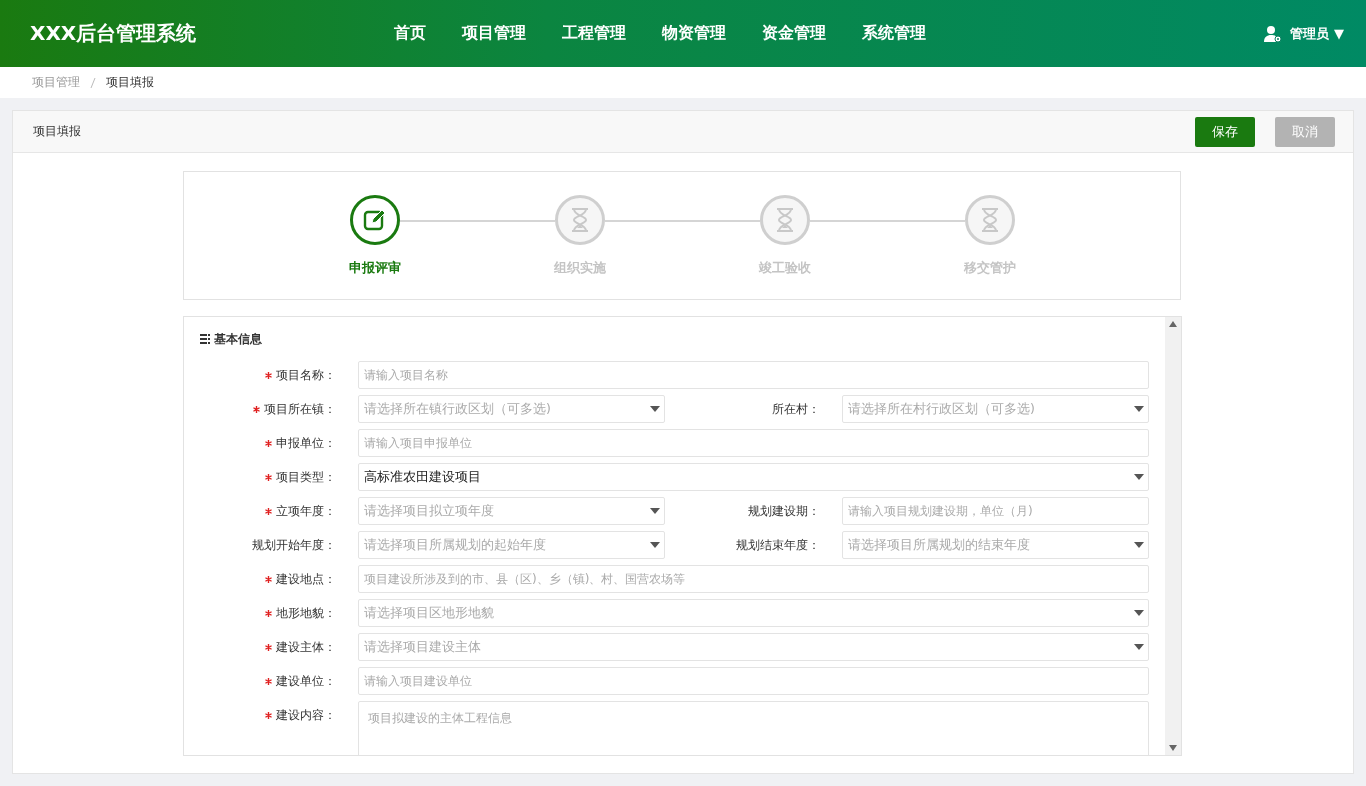 The width and height of the screenshot is (1366, 786). What do you see at coordinates (1225, 131) in the screenshot?
I see `save-button: 保存` at bounding box center [1225, 131].